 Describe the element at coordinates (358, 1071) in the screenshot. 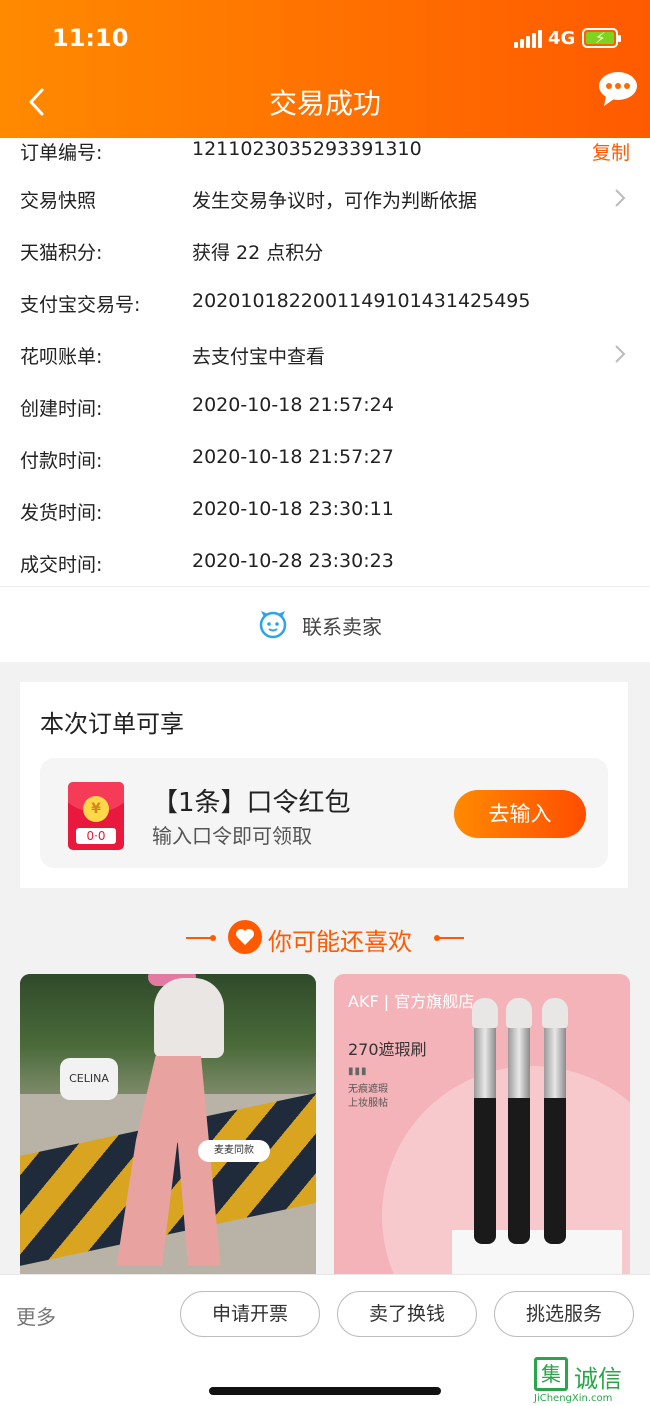

I see `product-dots: ▮▮▮` at that location.